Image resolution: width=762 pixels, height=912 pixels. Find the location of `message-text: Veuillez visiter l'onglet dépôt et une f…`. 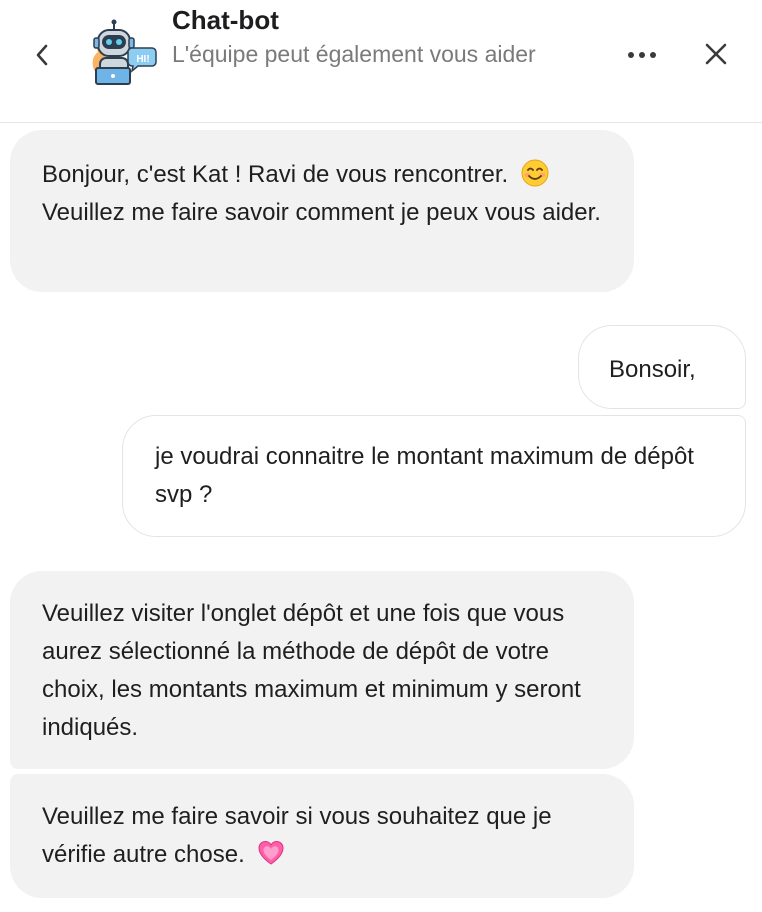

message-text: Veuillez visiter l'onglet dépôt et une f… is located at coordinates (311, 670).